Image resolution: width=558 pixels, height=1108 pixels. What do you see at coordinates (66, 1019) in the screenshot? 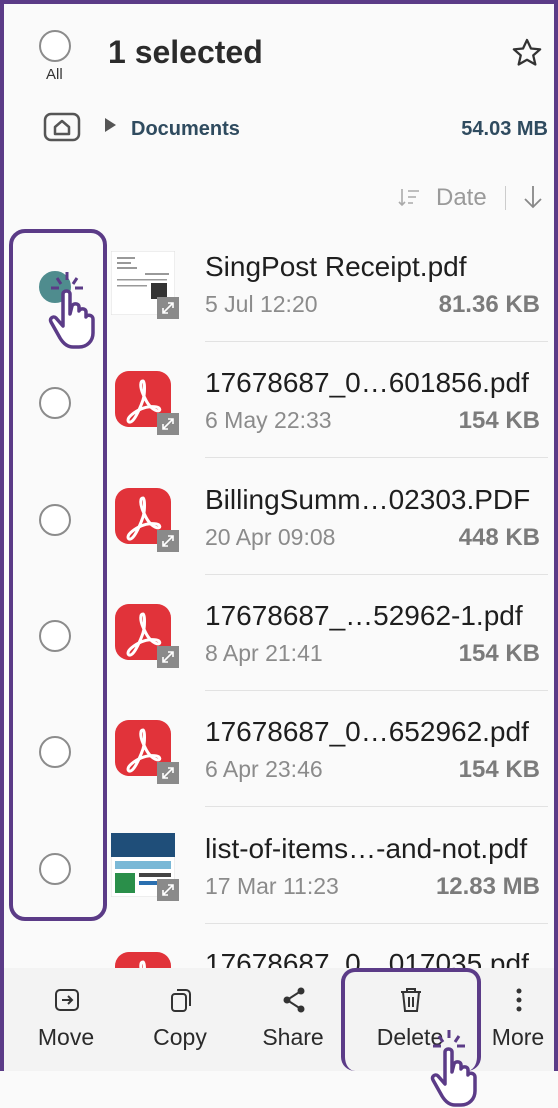
I see `move-button: Move` at bounding box center [66, 1019].